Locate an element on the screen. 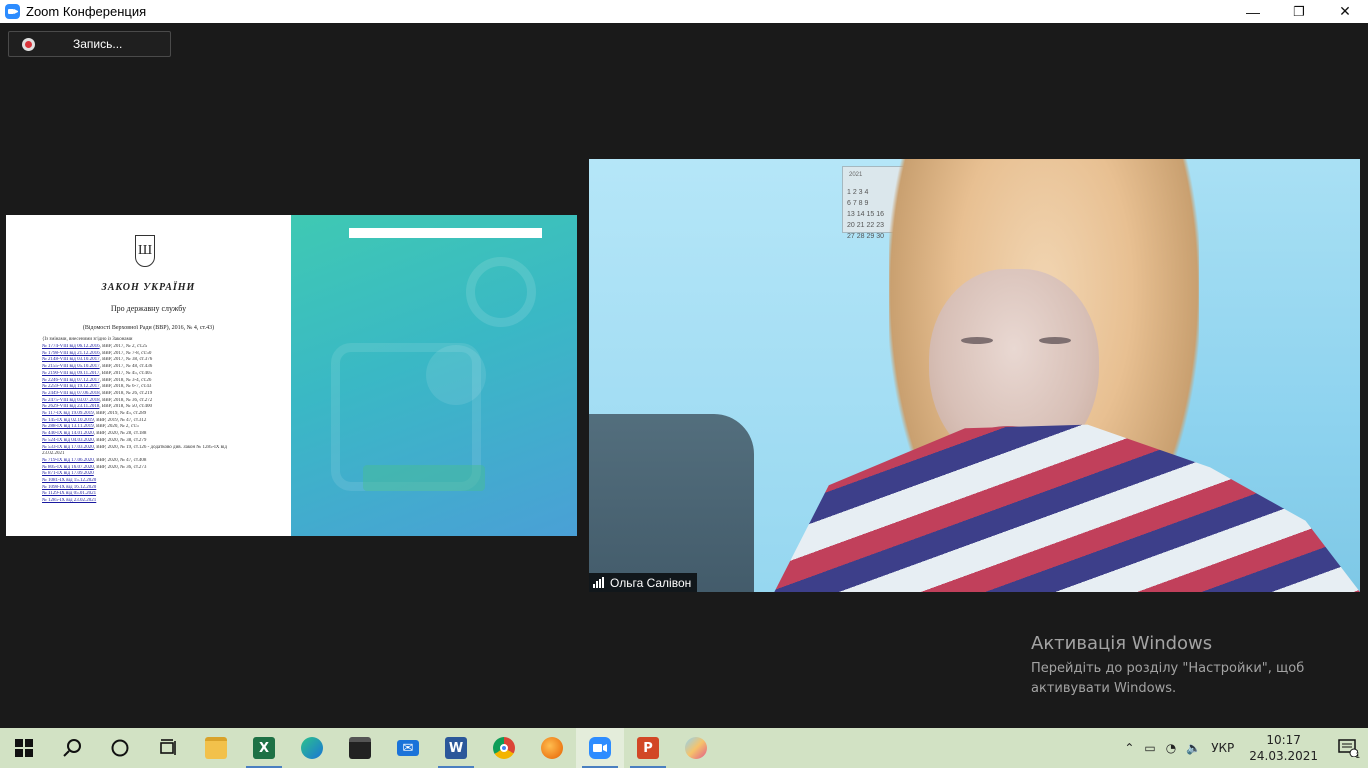  taskbar-firefox is located at coordinates (552, 748).